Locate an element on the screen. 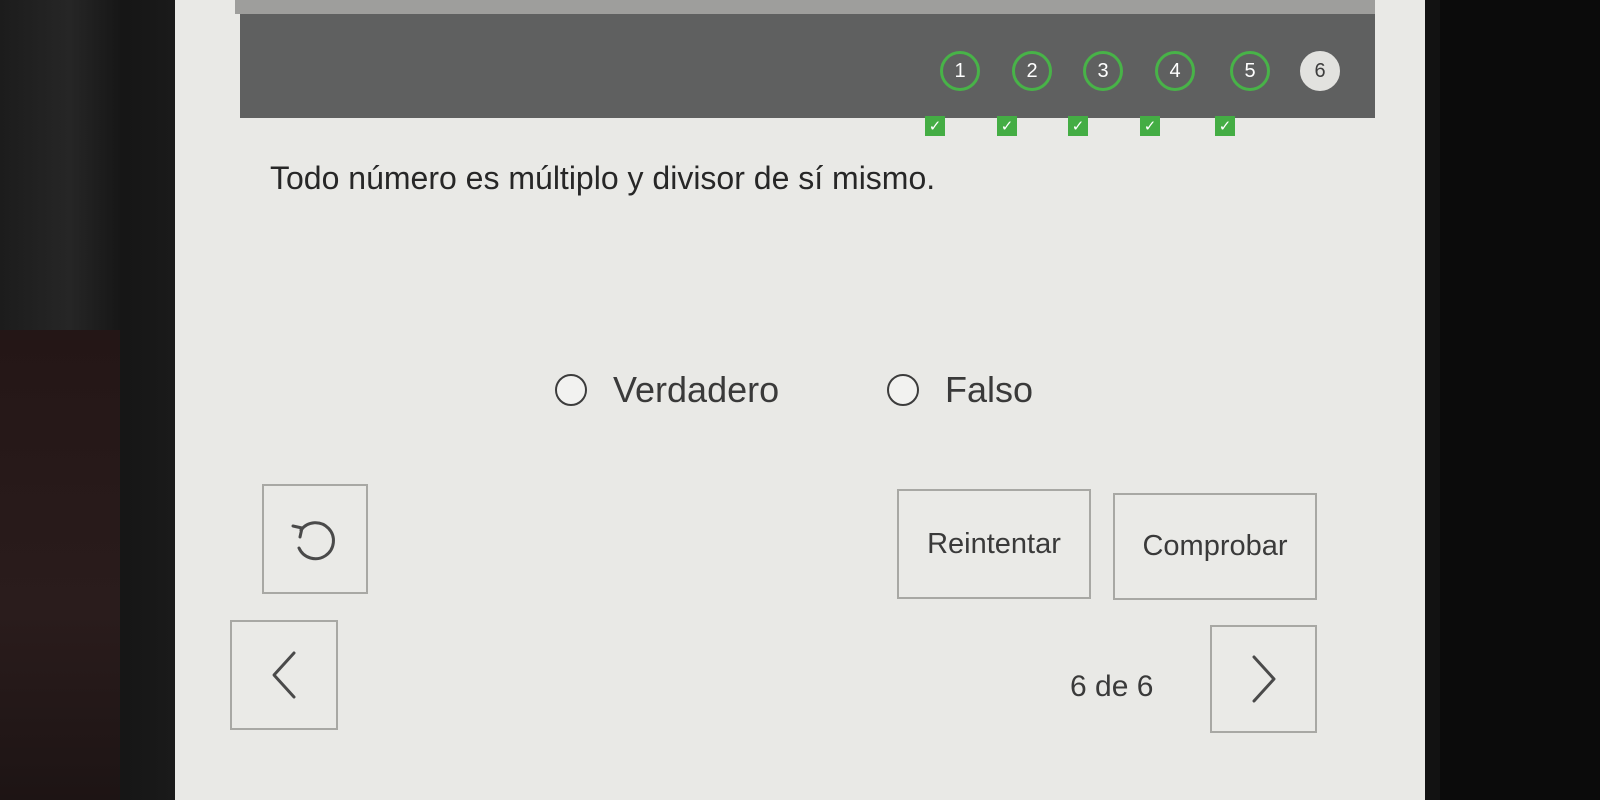 This screenshot has width=1600, height=800. option-falso: Falso is located at coordinates (960, 390).